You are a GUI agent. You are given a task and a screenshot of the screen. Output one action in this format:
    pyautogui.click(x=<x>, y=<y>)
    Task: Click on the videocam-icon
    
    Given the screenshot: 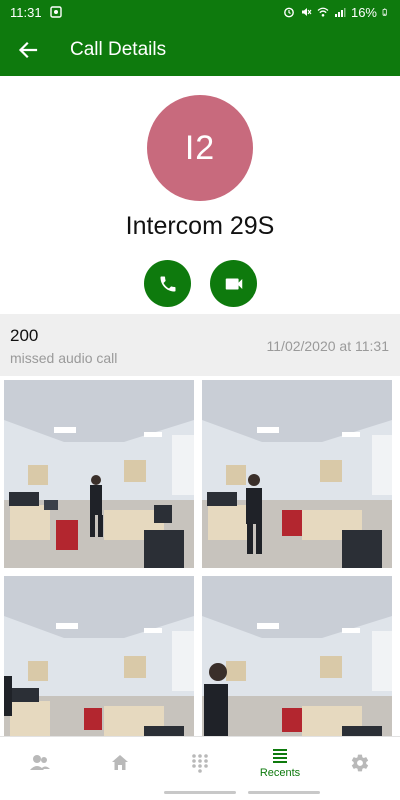 What is the action you would take?
    pyautogui.click(x=233, y=283)
    